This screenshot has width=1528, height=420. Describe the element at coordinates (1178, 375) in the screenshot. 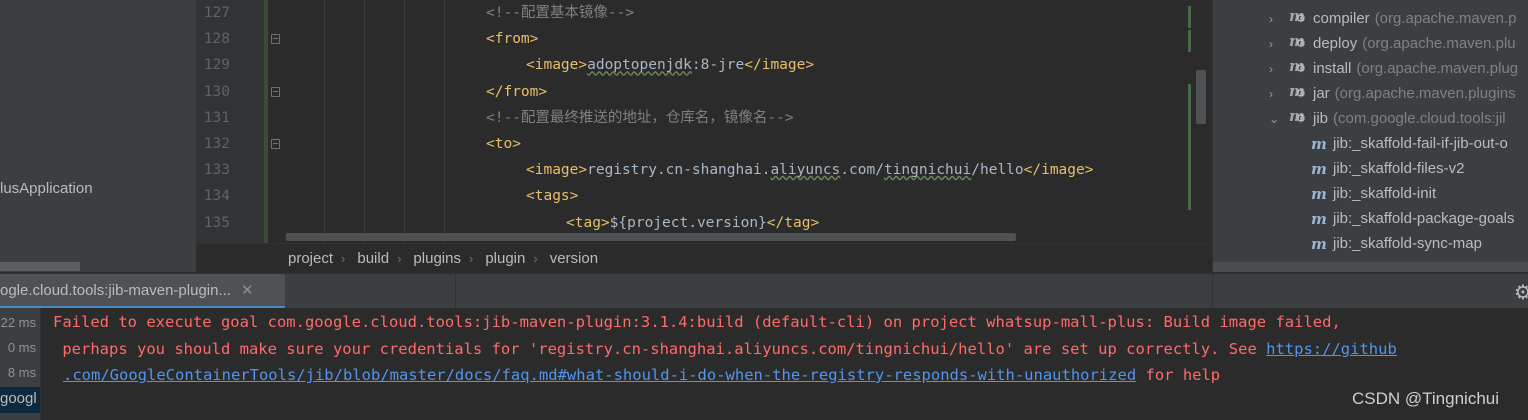

I see `console-error-text: for help` at that location.